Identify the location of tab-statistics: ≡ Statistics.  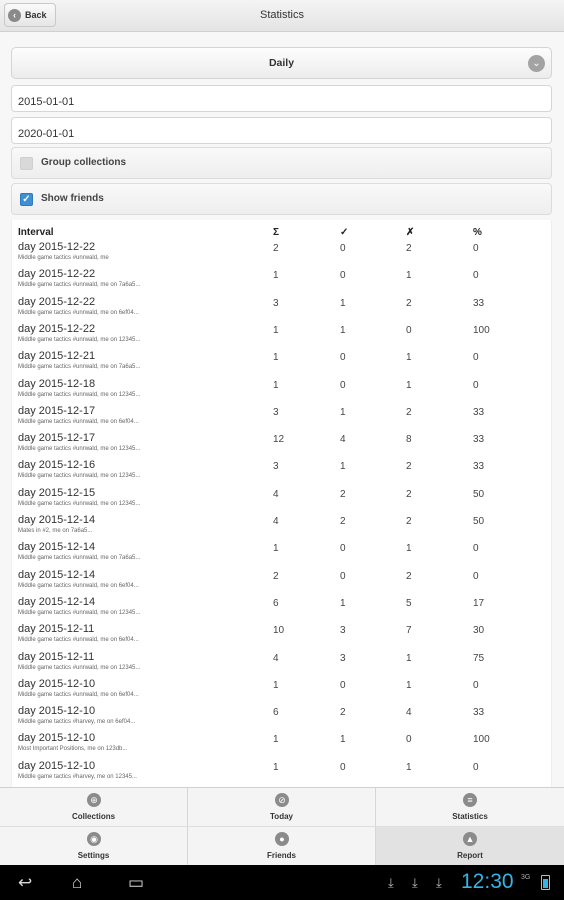
(470, 807).